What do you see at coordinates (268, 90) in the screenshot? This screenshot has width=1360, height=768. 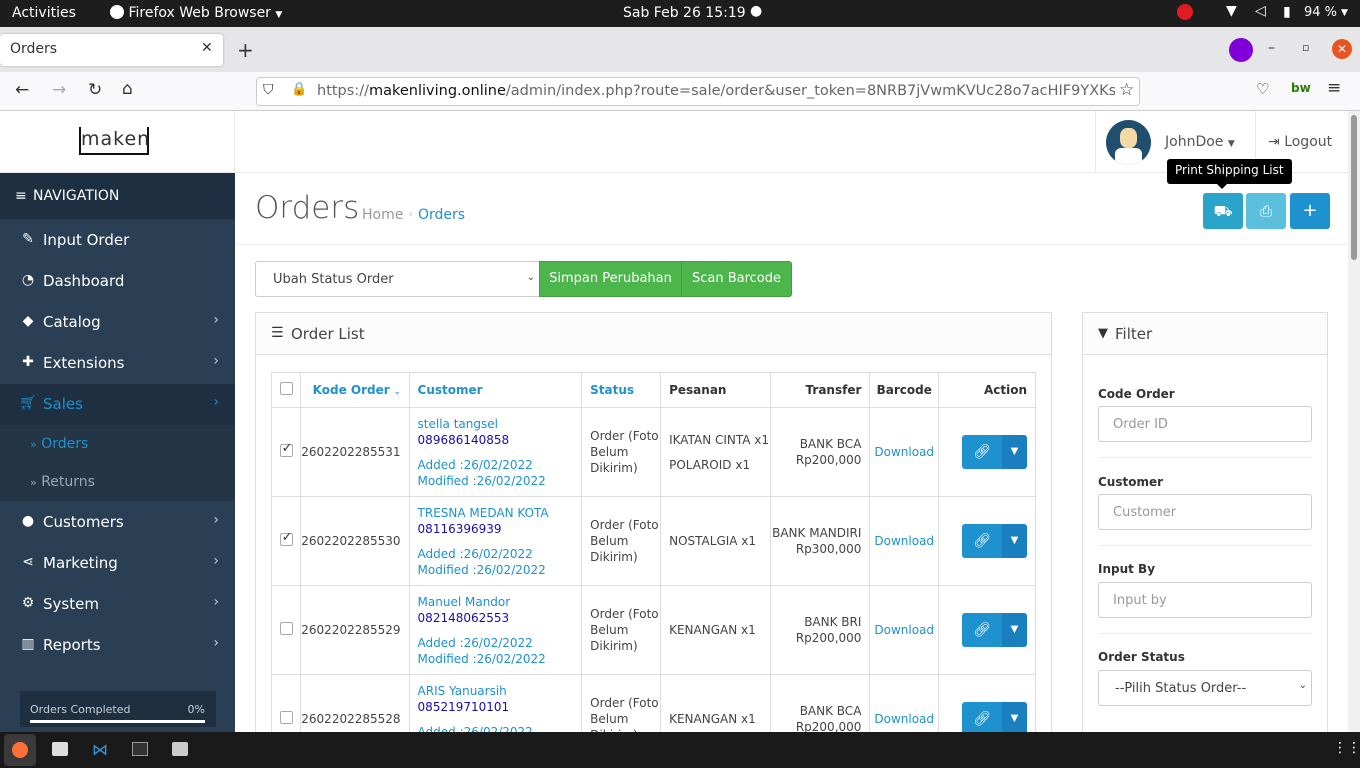 I see `shield-icon: ⛉` at bounding box center [268, 90].